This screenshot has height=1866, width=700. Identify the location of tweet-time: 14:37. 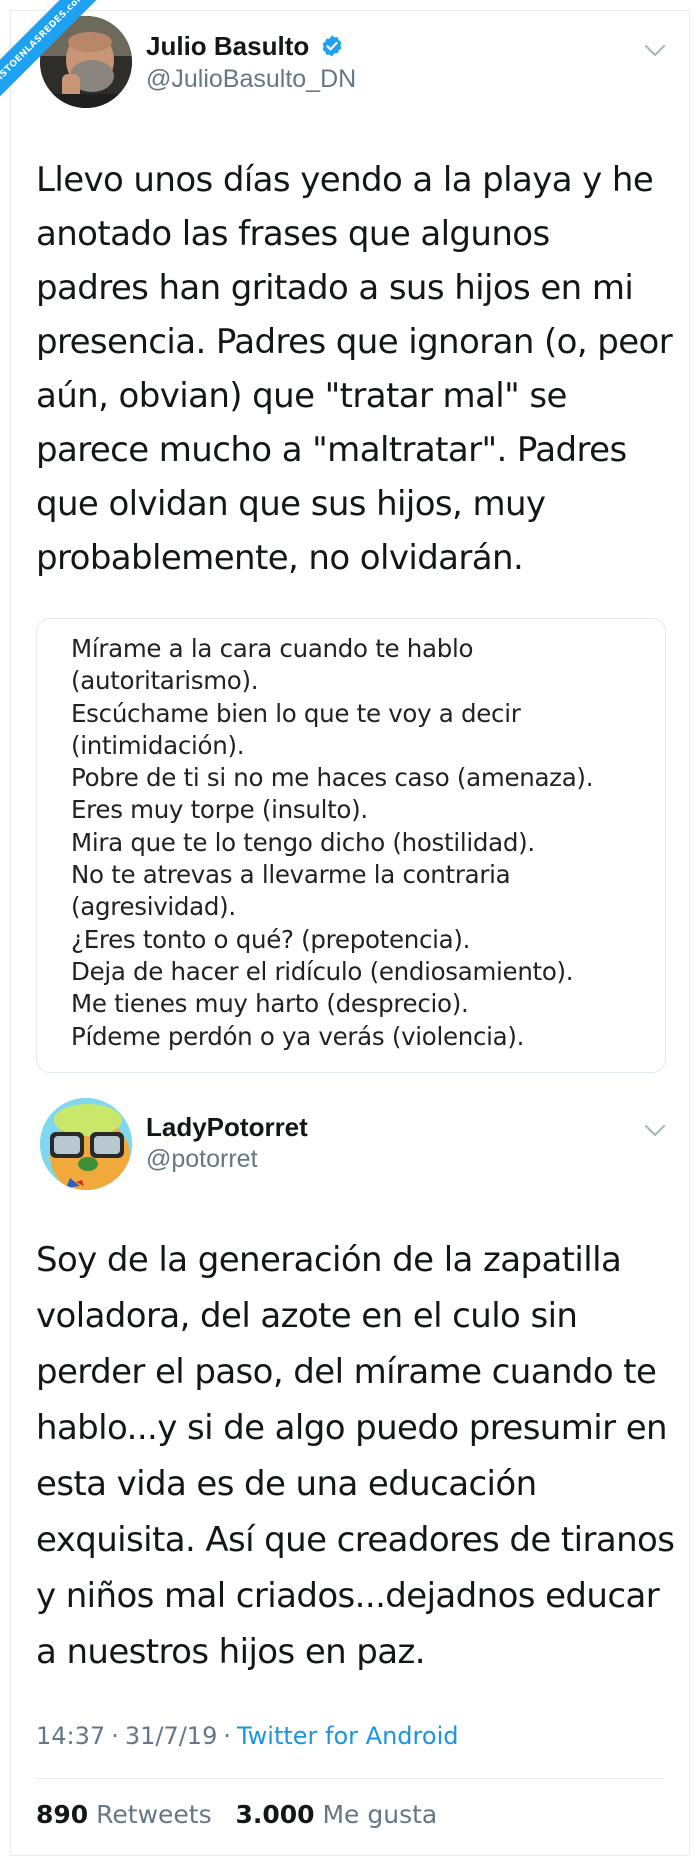
(70, 1736).